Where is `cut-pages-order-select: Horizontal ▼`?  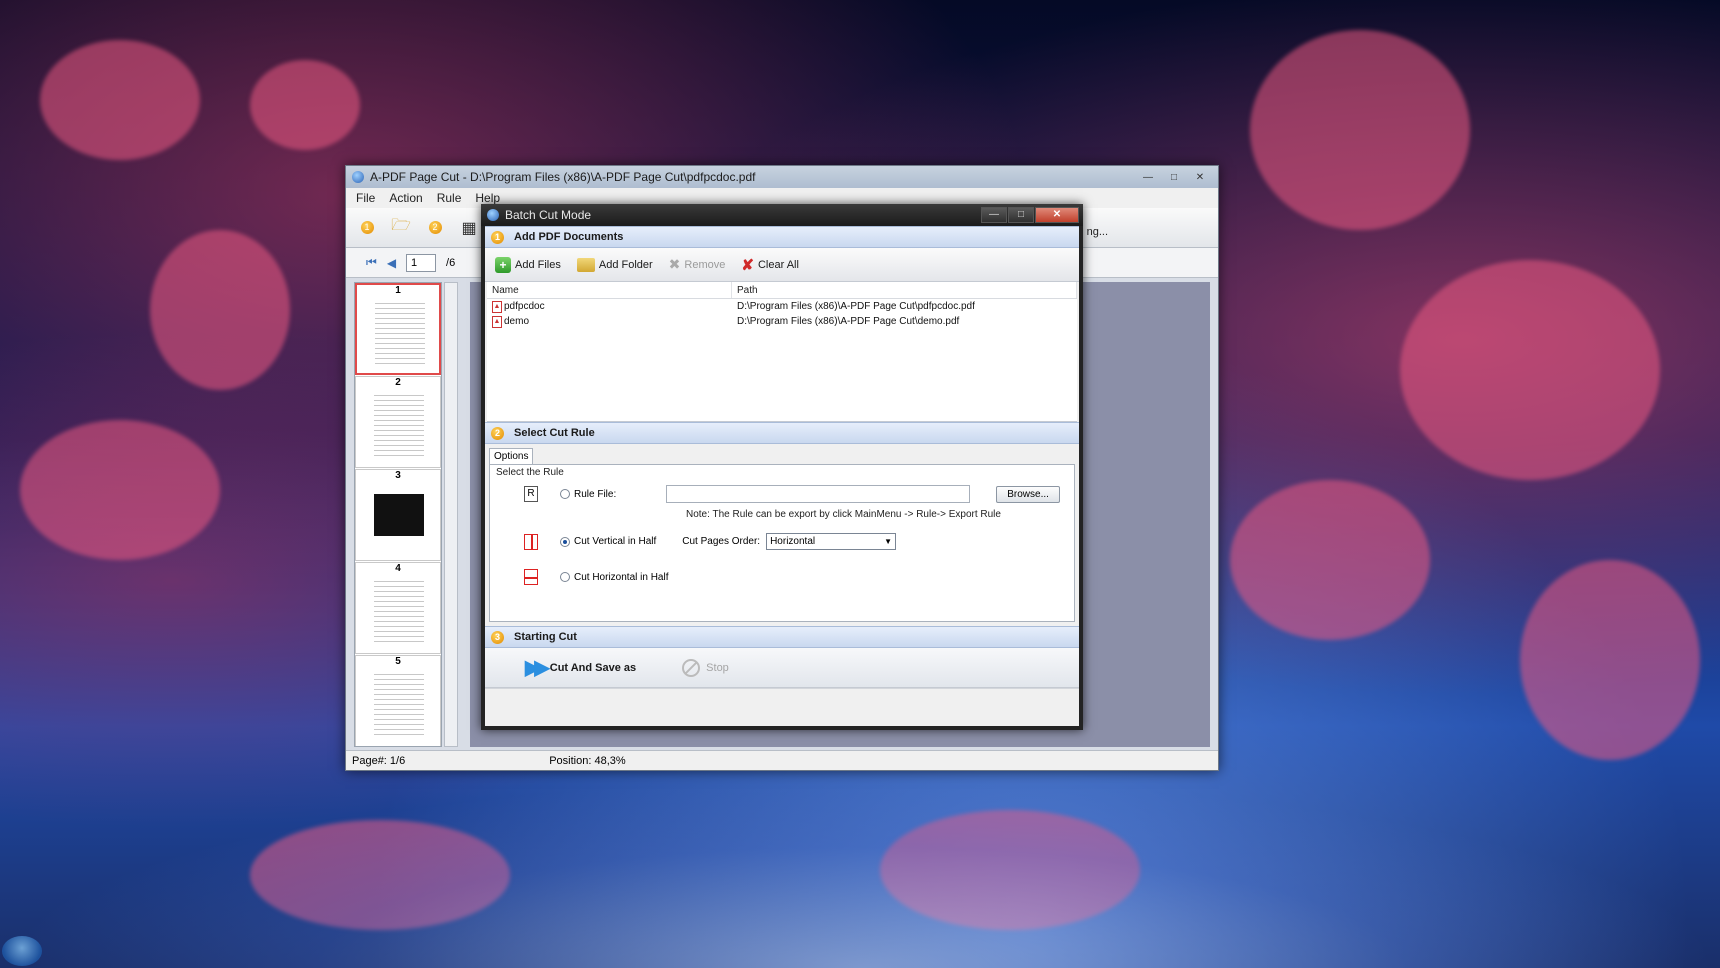
cut-pages-order-select: Horizontal ▼ is located at coordinates (831, 541).